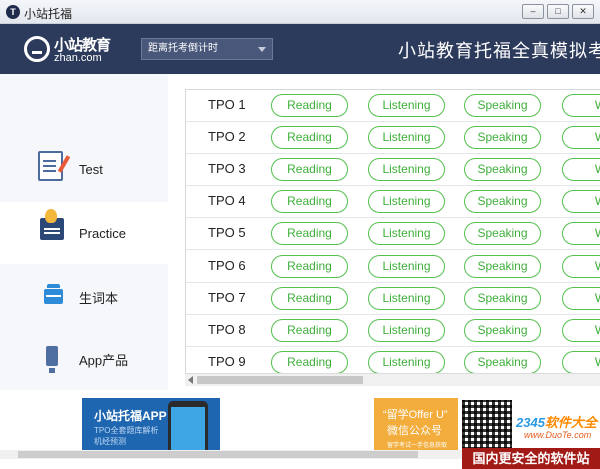  What do you see at coordinates (417, 446) in the screenshot?
I see `wechat-ad-small: 留学考试一手信息获取` at bounding box center [417, 446].